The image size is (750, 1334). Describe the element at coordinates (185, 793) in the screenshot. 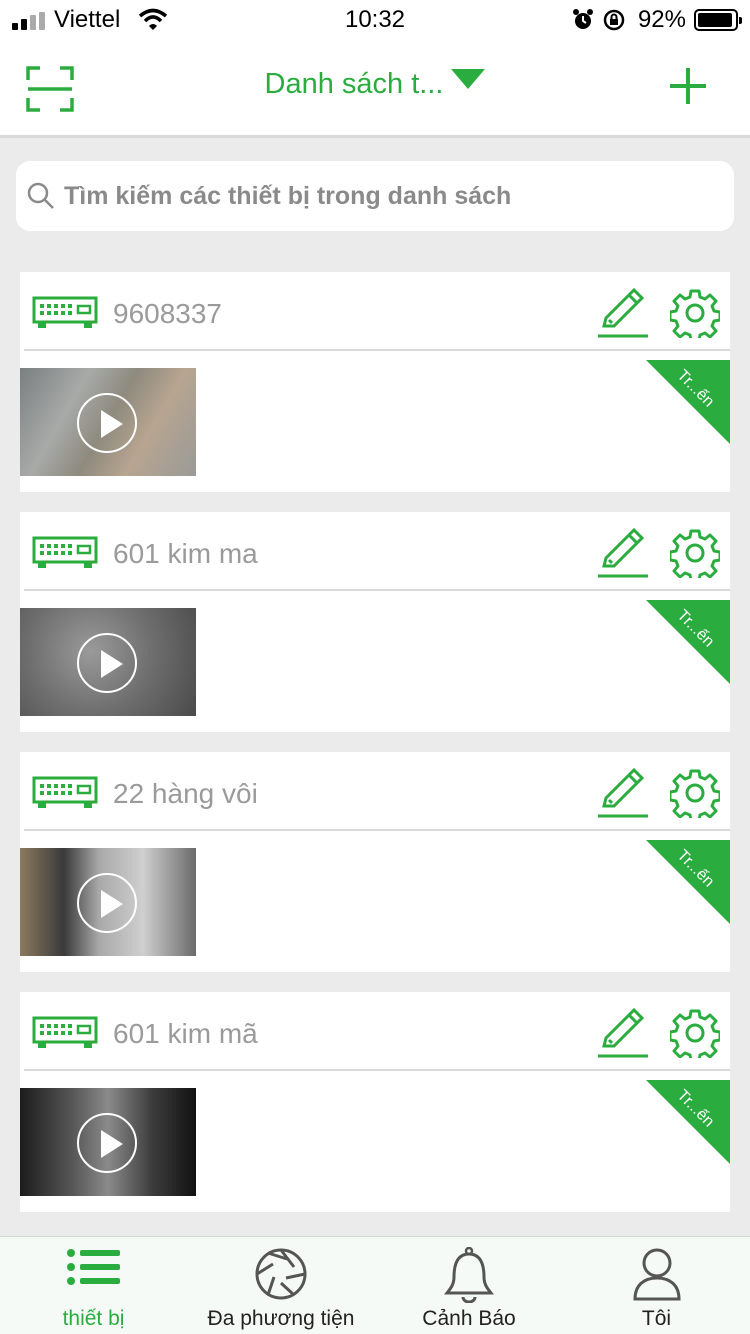

I see `device-name: 22 hàng vôi` at that location.